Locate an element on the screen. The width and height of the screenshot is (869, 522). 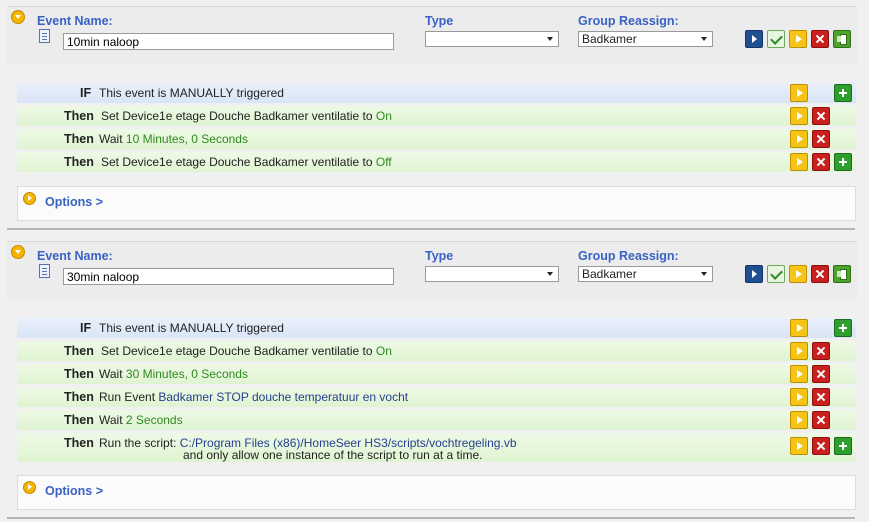
action-value: 30 Minutes, 0 Seconds is located at coordinates (186, 374).